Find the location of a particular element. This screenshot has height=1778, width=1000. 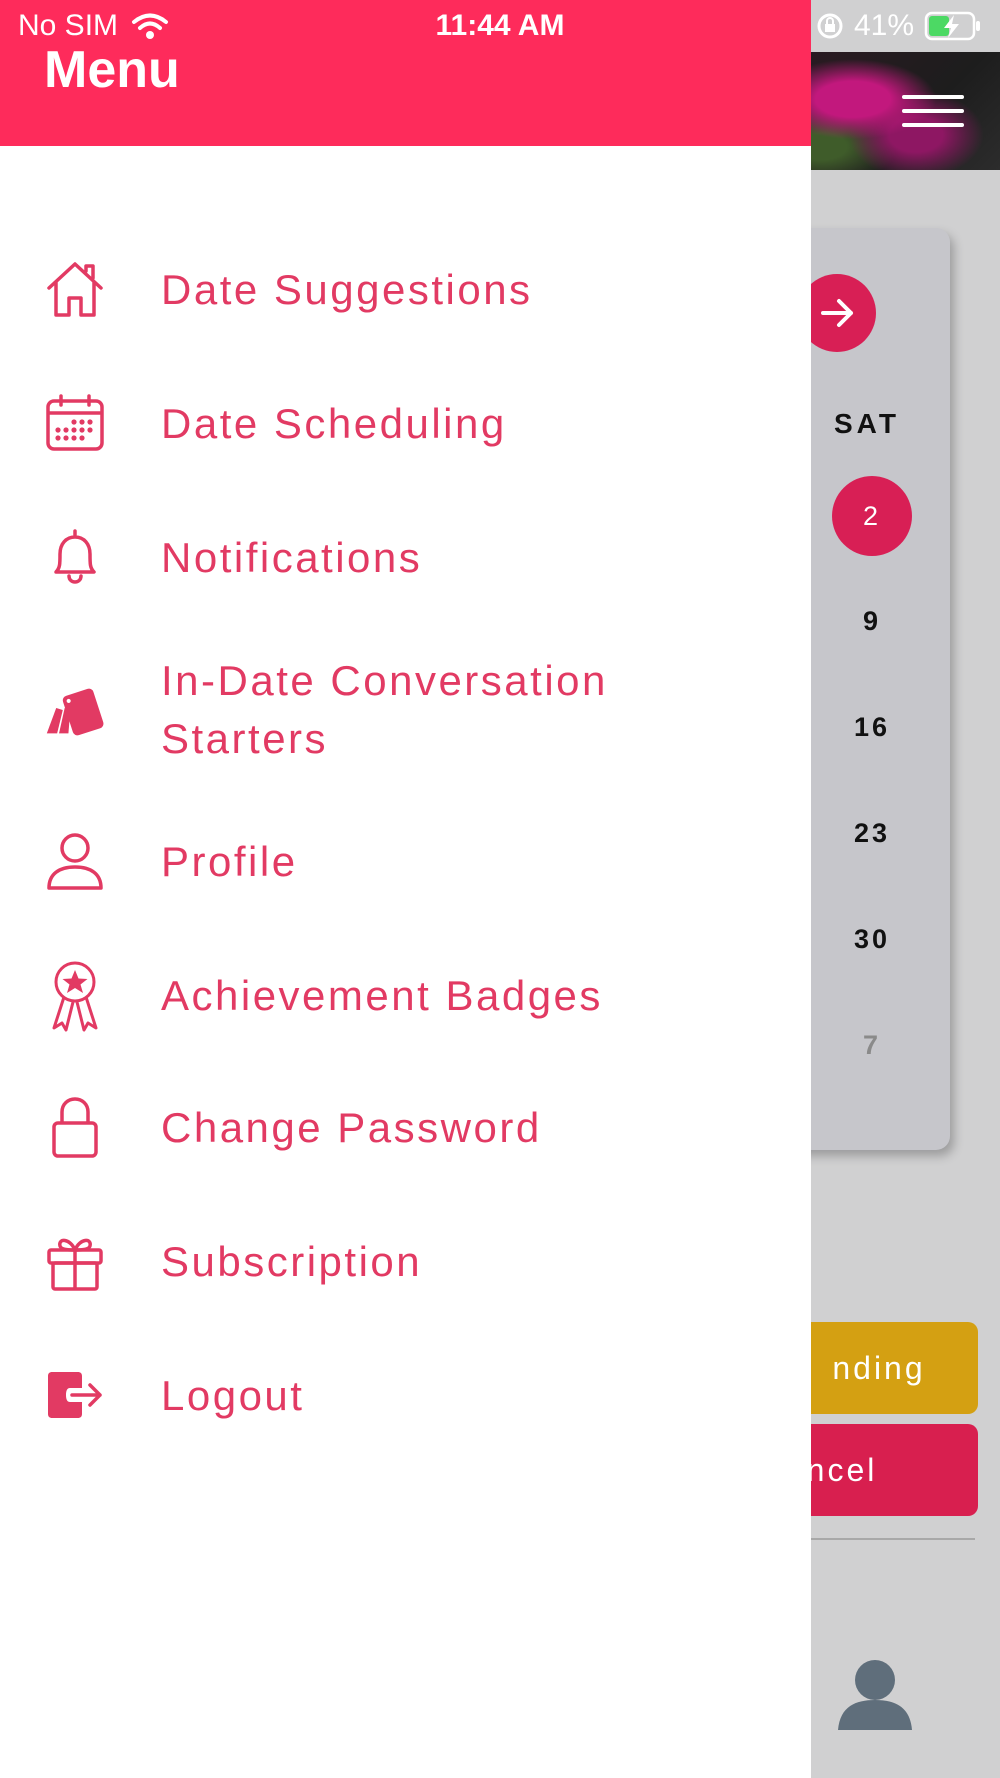

calendar-day: 23 is located at coordinates (872, 833).